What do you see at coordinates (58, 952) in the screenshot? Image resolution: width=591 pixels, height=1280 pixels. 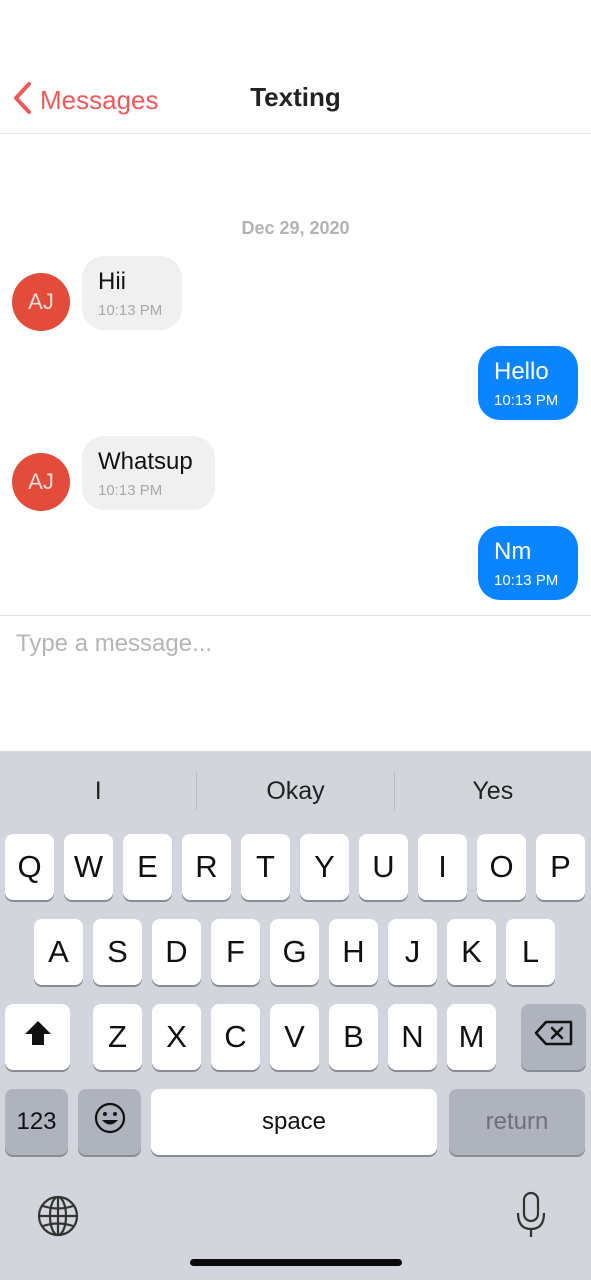 I see `key: A` at bounding box center [58, 952].